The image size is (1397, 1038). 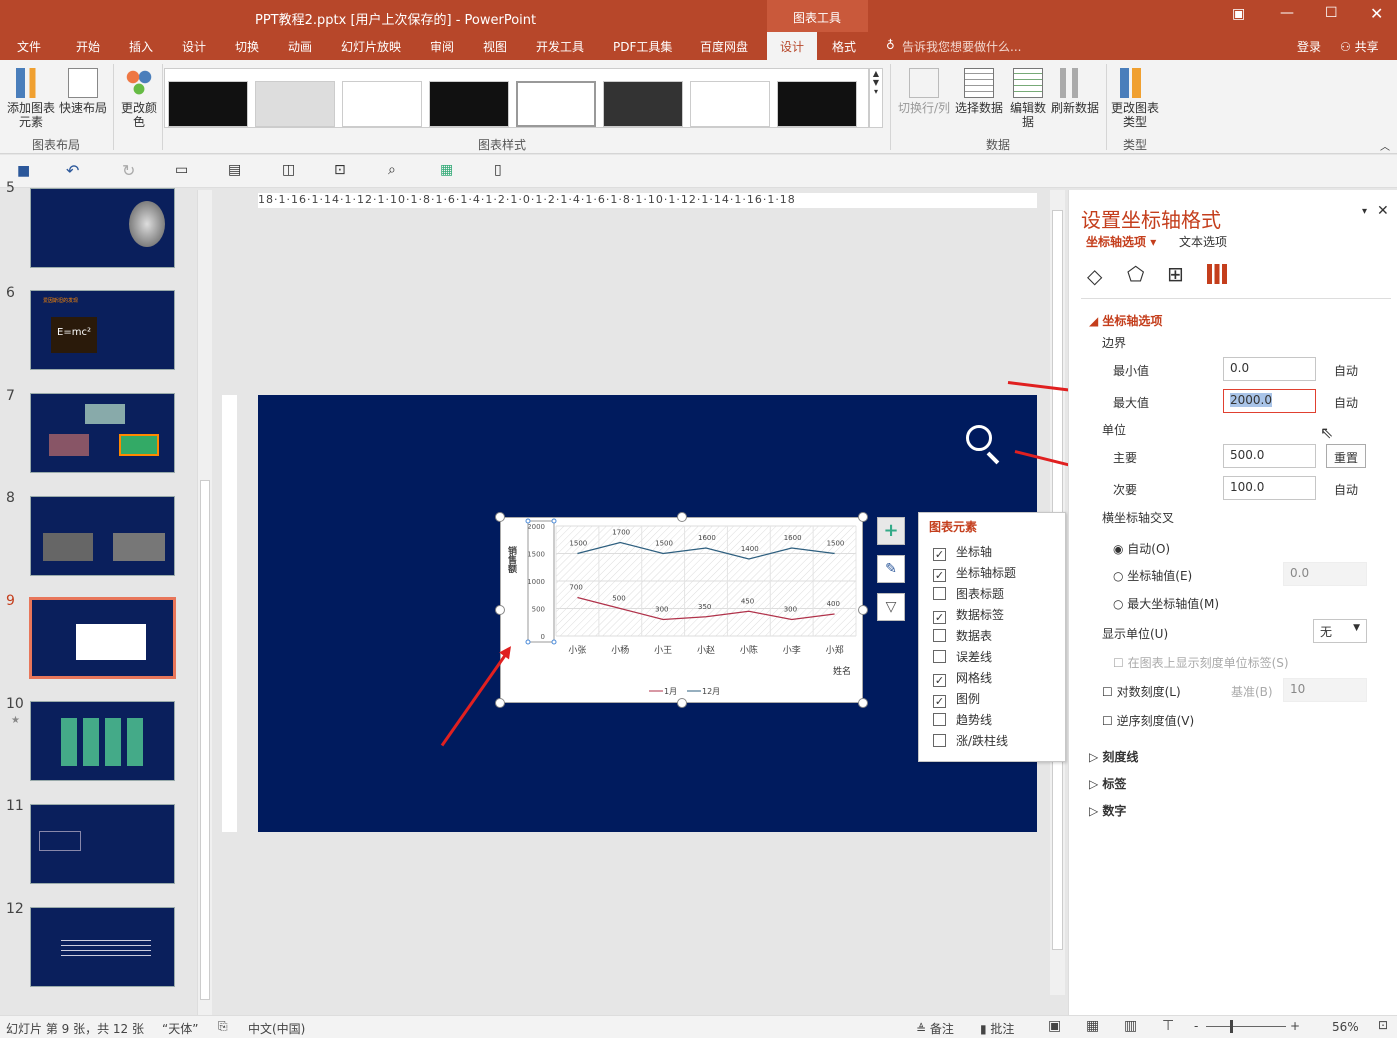 I want to click on min-auto-button: 自动, so click(x=1346, y=370).